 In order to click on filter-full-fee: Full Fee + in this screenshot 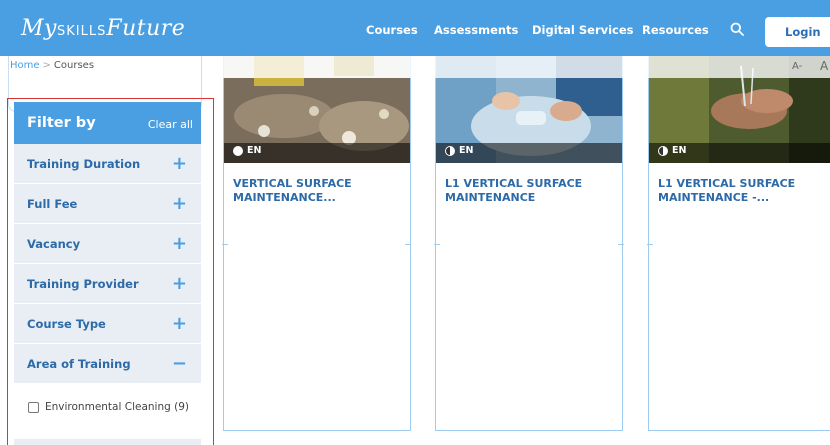, I will do `click(107, 204)`.